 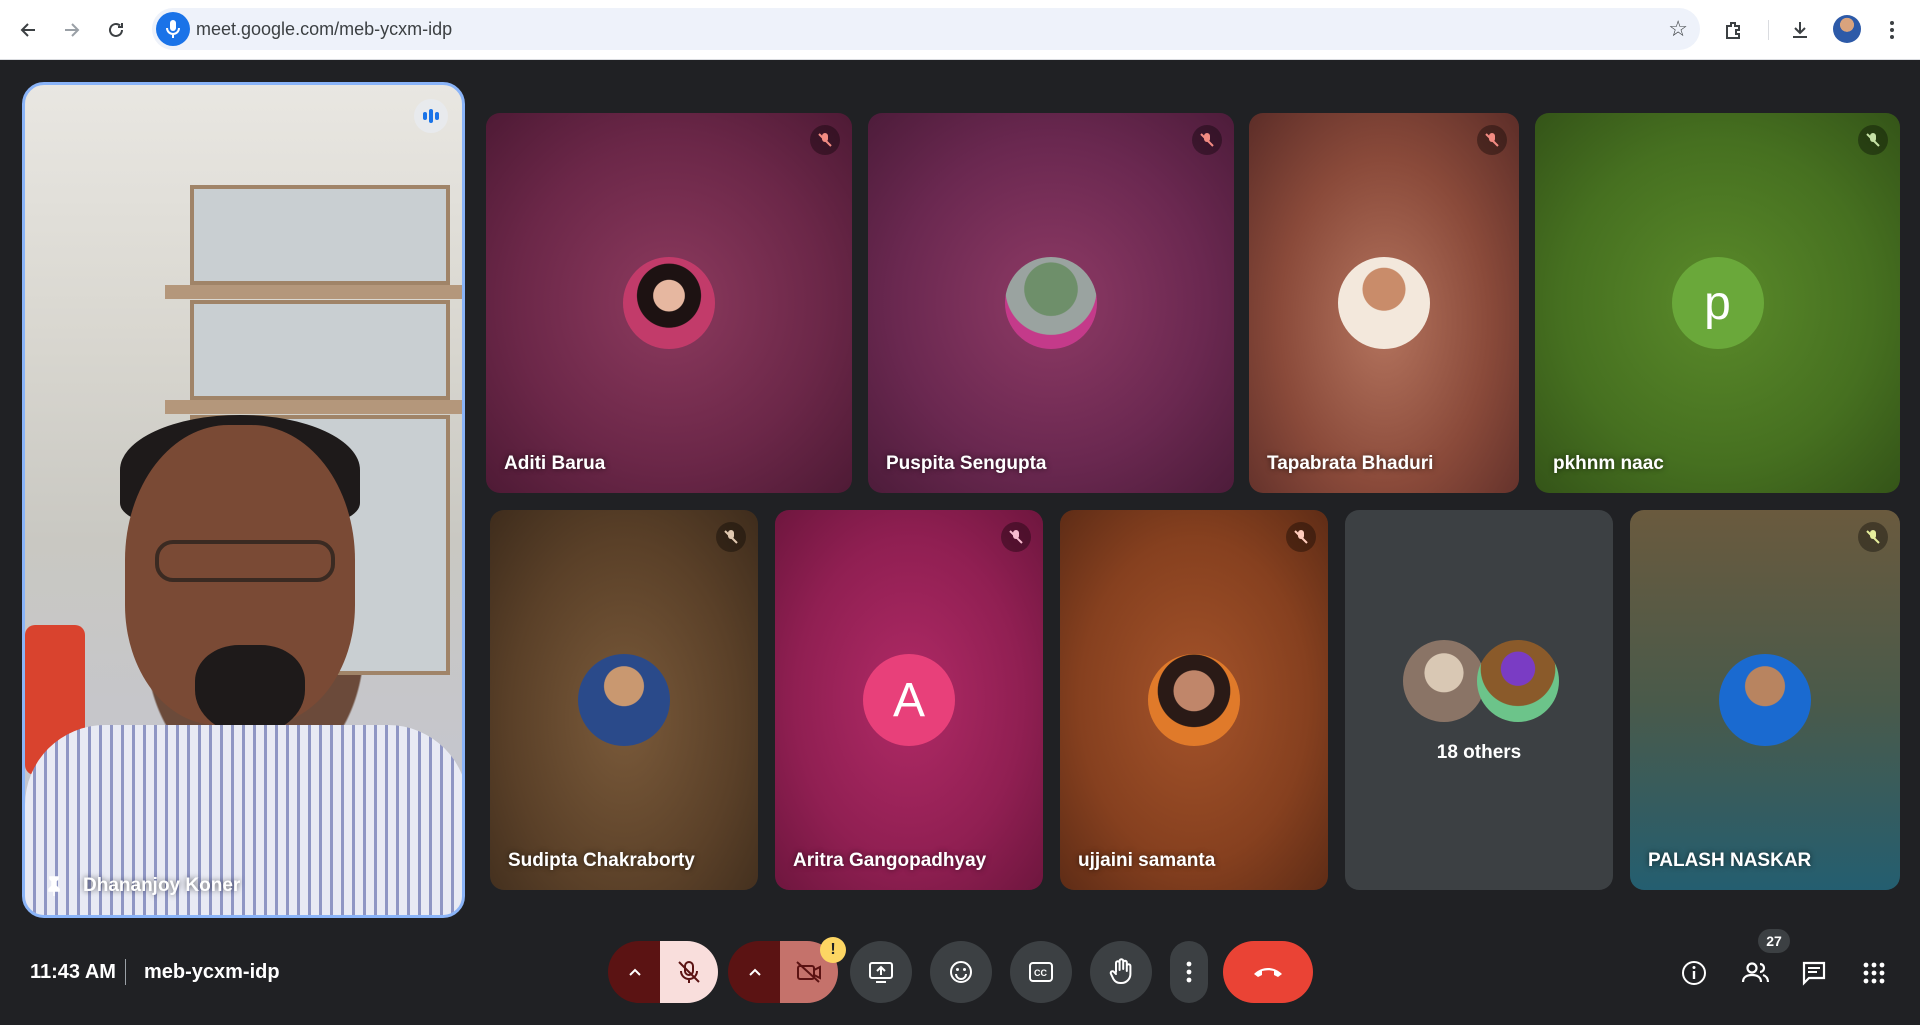 I want to click on chat-button, so click(x=1814, y=973).